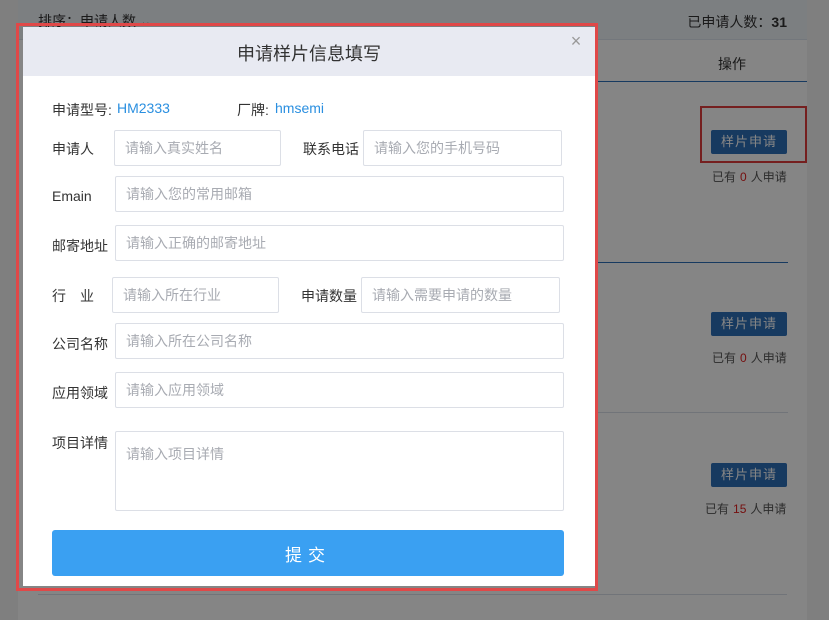 This screenshot has height=620, width=829. Describe the element at coordinates (80, 344) in the screenshot. I see `company-label: 公司名称` at that location.